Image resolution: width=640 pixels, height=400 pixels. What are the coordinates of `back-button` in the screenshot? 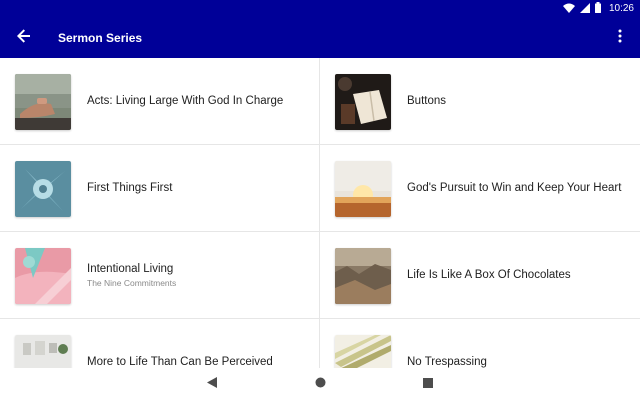 It's located at (24, 38).